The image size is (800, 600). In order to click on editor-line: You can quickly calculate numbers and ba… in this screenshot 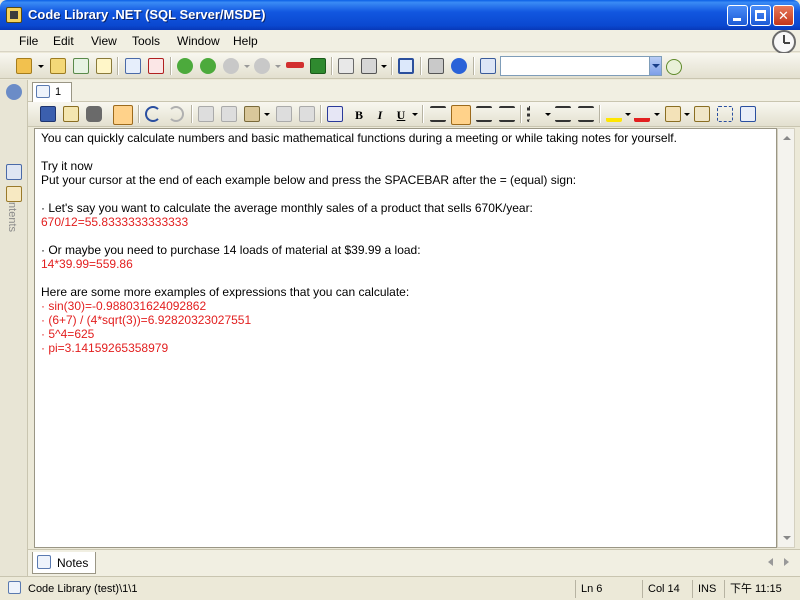, I will do `click(359, 138)`.